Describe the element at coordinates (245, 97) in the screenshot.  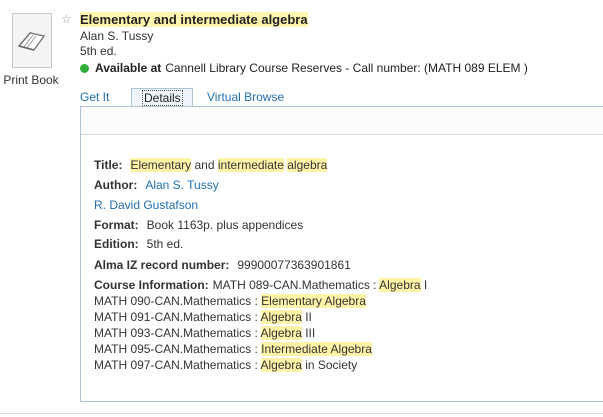
I see `tab-virtual-browse: Virtual Browse` at that location.